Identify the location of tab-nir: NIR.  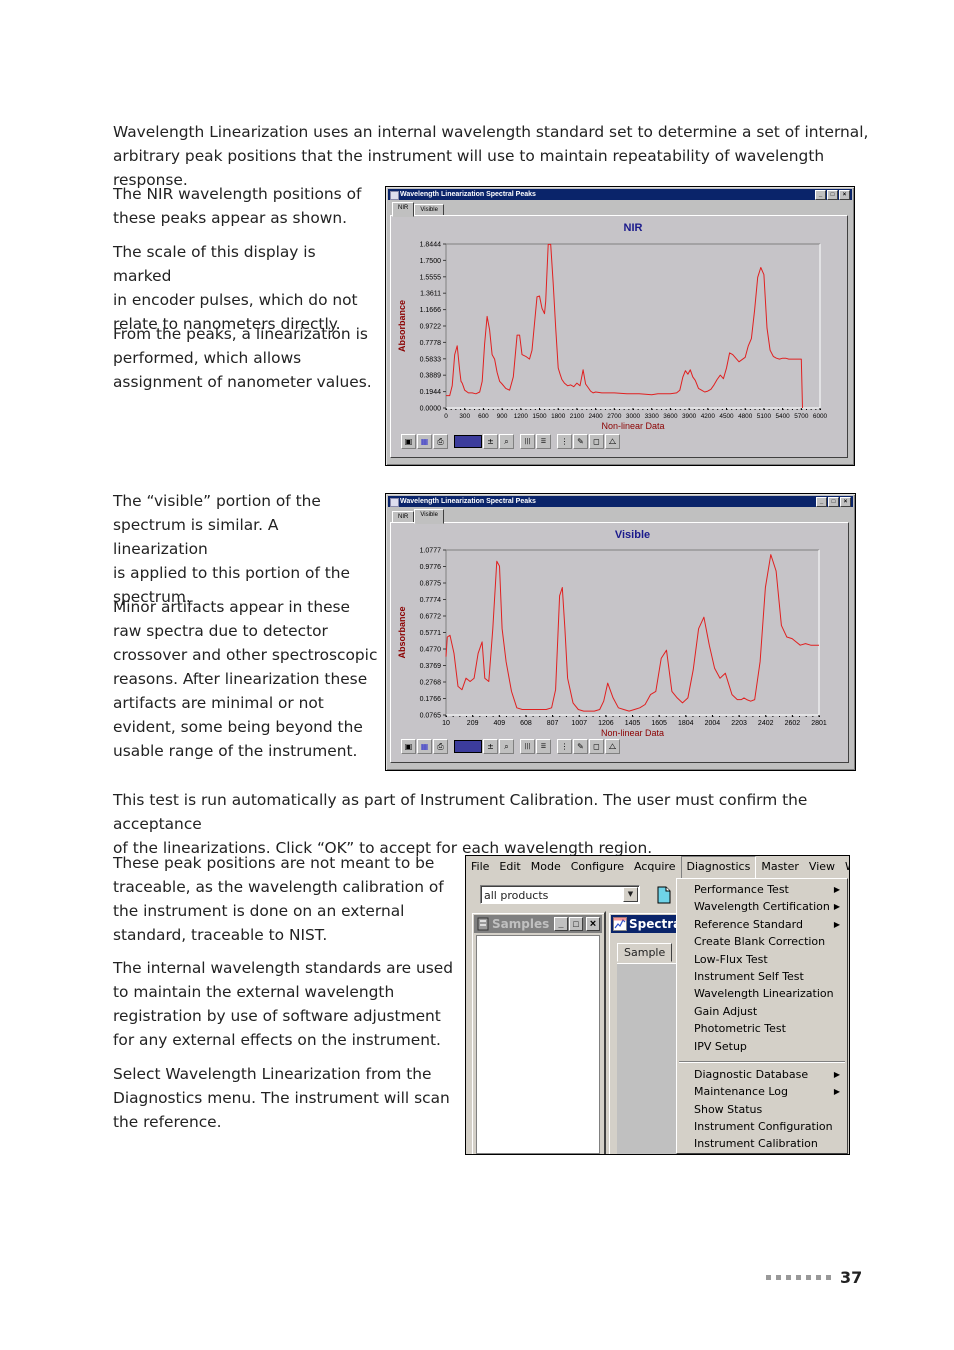
(403, 209).